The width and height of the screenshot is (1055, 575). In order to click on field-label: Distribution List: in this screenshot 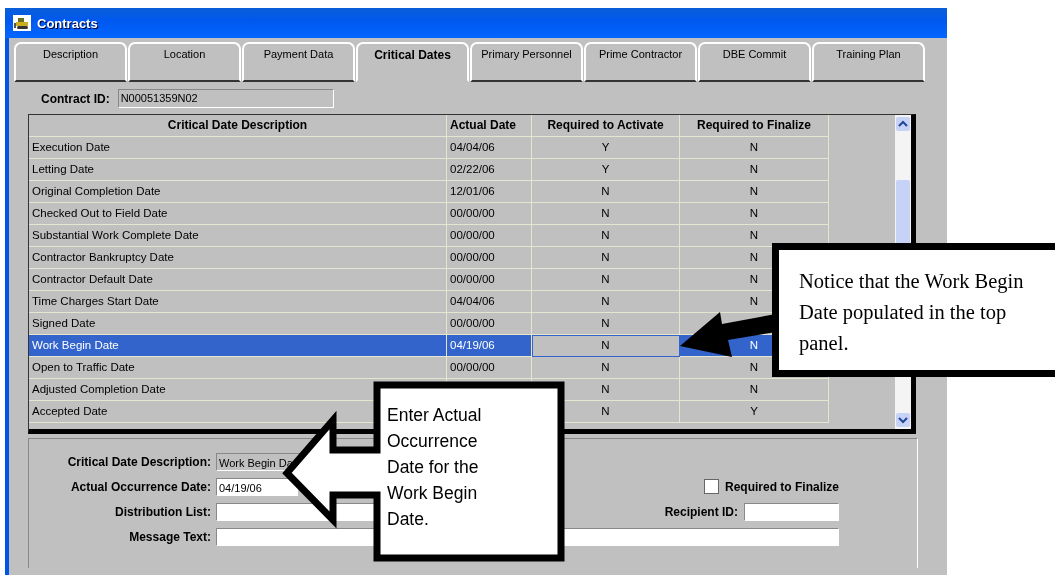, I will do `click(162, 511)`.